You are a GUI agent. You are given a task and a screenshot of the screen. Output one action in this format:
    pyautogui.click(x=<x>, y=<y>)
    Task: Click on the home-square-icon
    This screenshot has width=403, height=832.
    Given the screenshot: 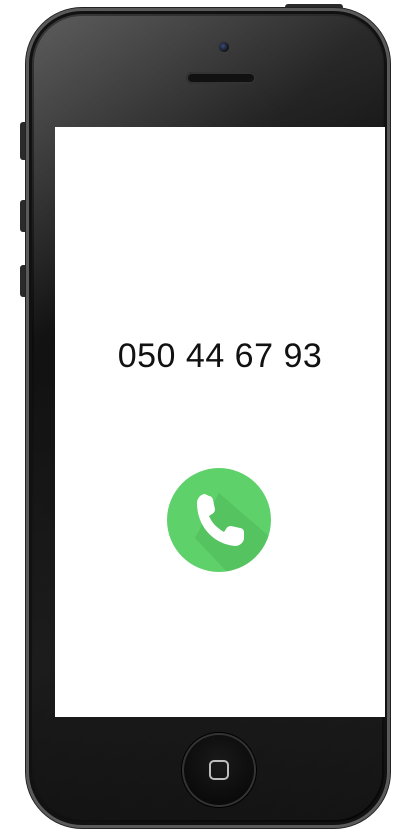 What is the action you would take?
    pyautogui.click(x=219, y=770)
    